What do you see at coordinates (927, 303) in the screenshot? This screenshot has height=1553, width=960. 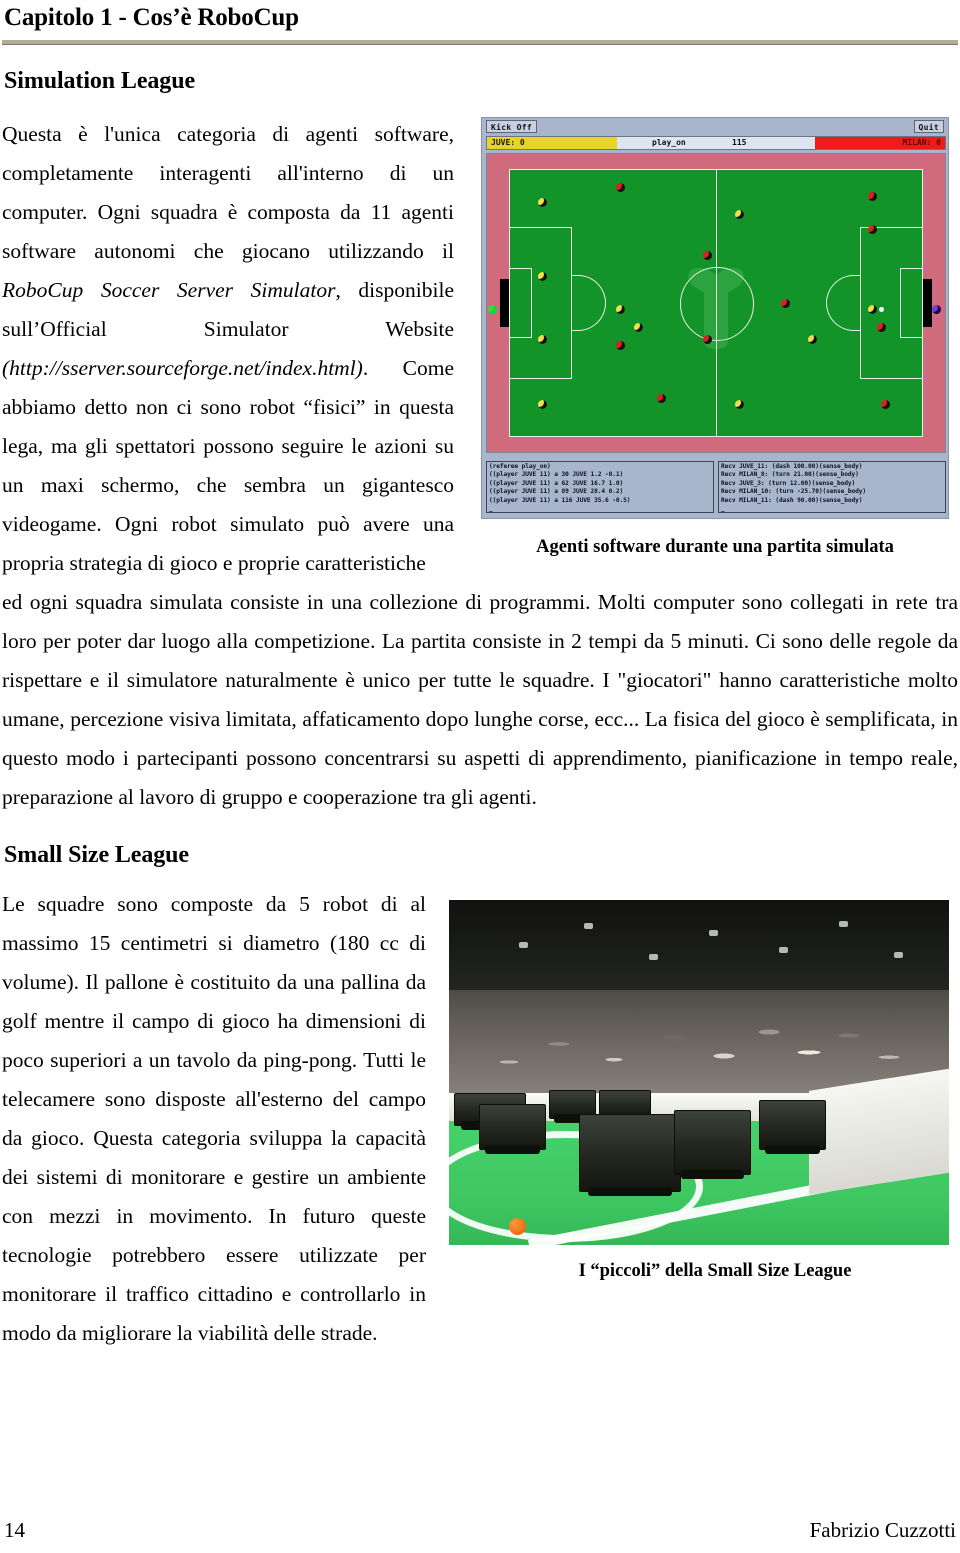 I see `goal-right` at bounding box center [927, 303].